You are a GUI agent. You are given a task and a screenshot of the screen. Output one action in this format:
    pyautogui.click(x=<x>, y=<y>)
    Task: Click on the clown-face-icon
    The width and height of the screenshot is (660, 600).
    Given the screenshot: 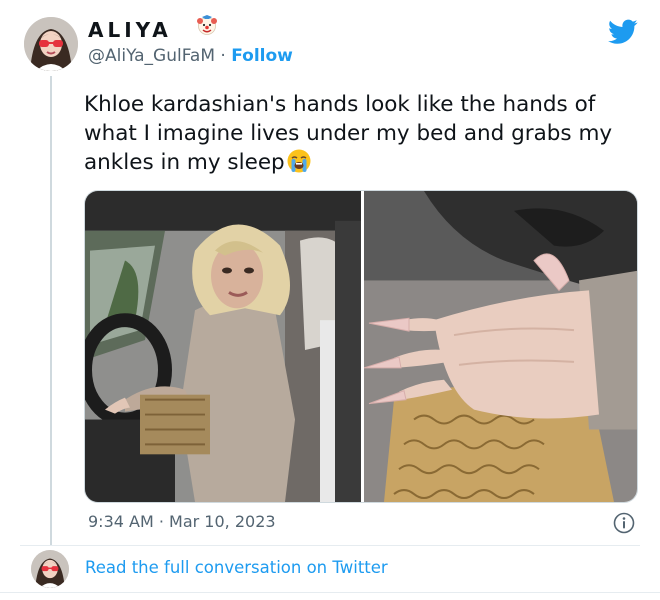 What is the action you would take?
    pyautogui.click(x=207, y=25)
    